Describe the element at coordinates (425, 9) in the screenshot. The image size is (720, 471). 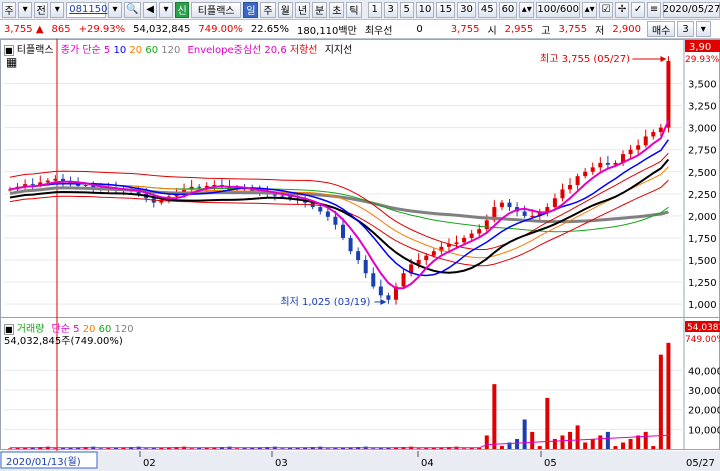
I see `interval-button-10: 10` at that location.